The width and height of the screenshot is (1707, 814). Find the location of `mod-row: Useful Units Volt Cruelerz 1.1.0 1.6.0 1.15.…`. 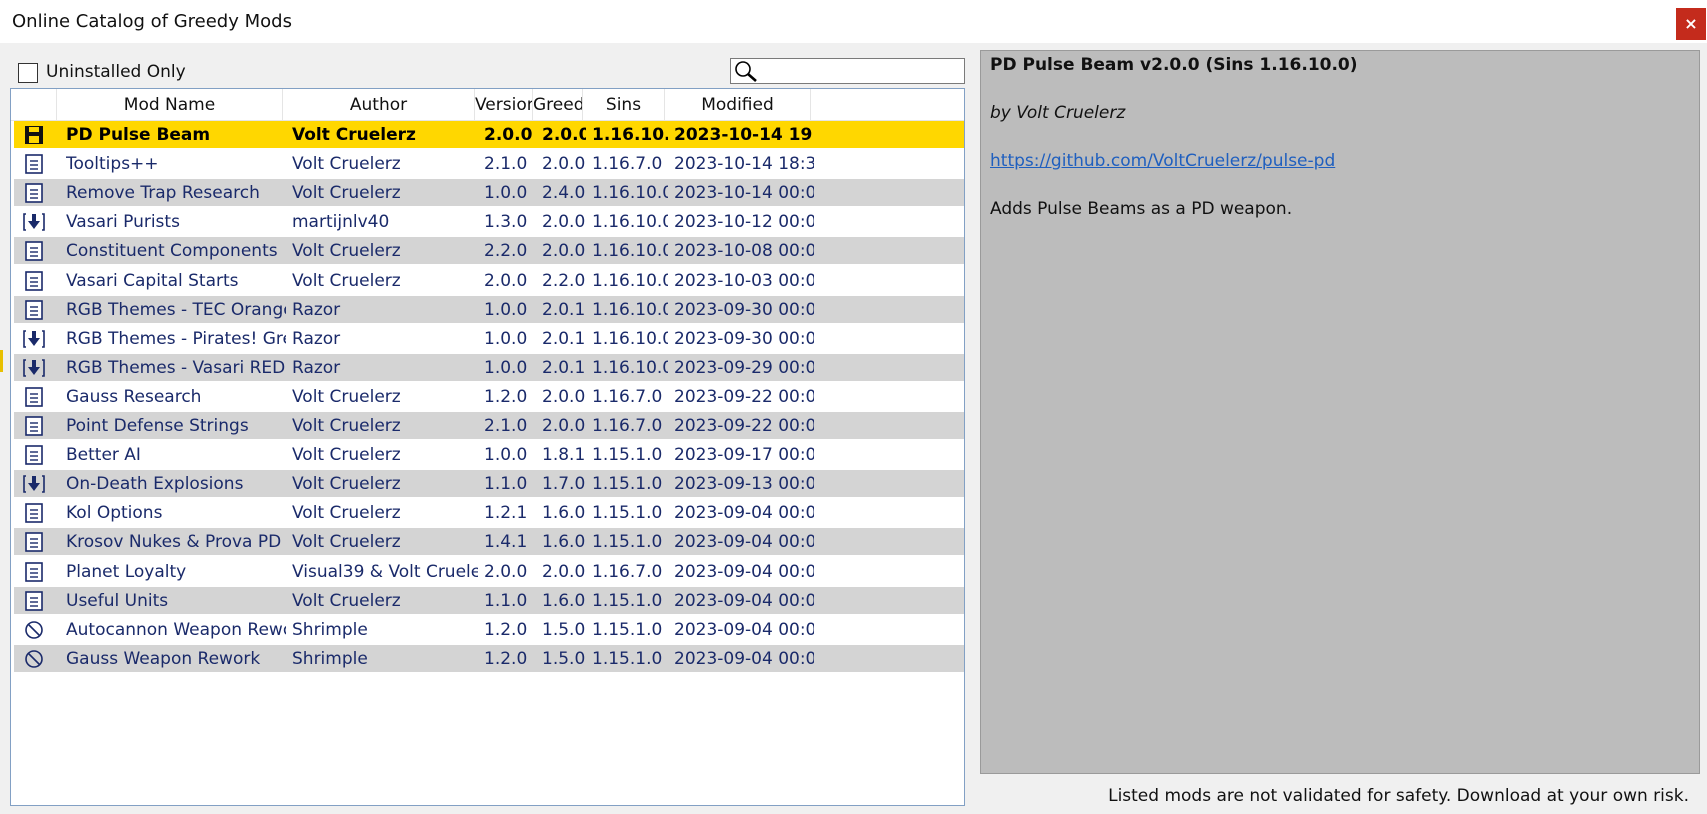

mod-row: Useful Units Volt Cruelerz 1.1.0 1.6.0 1.15.… is located at coordinates (489, 600).